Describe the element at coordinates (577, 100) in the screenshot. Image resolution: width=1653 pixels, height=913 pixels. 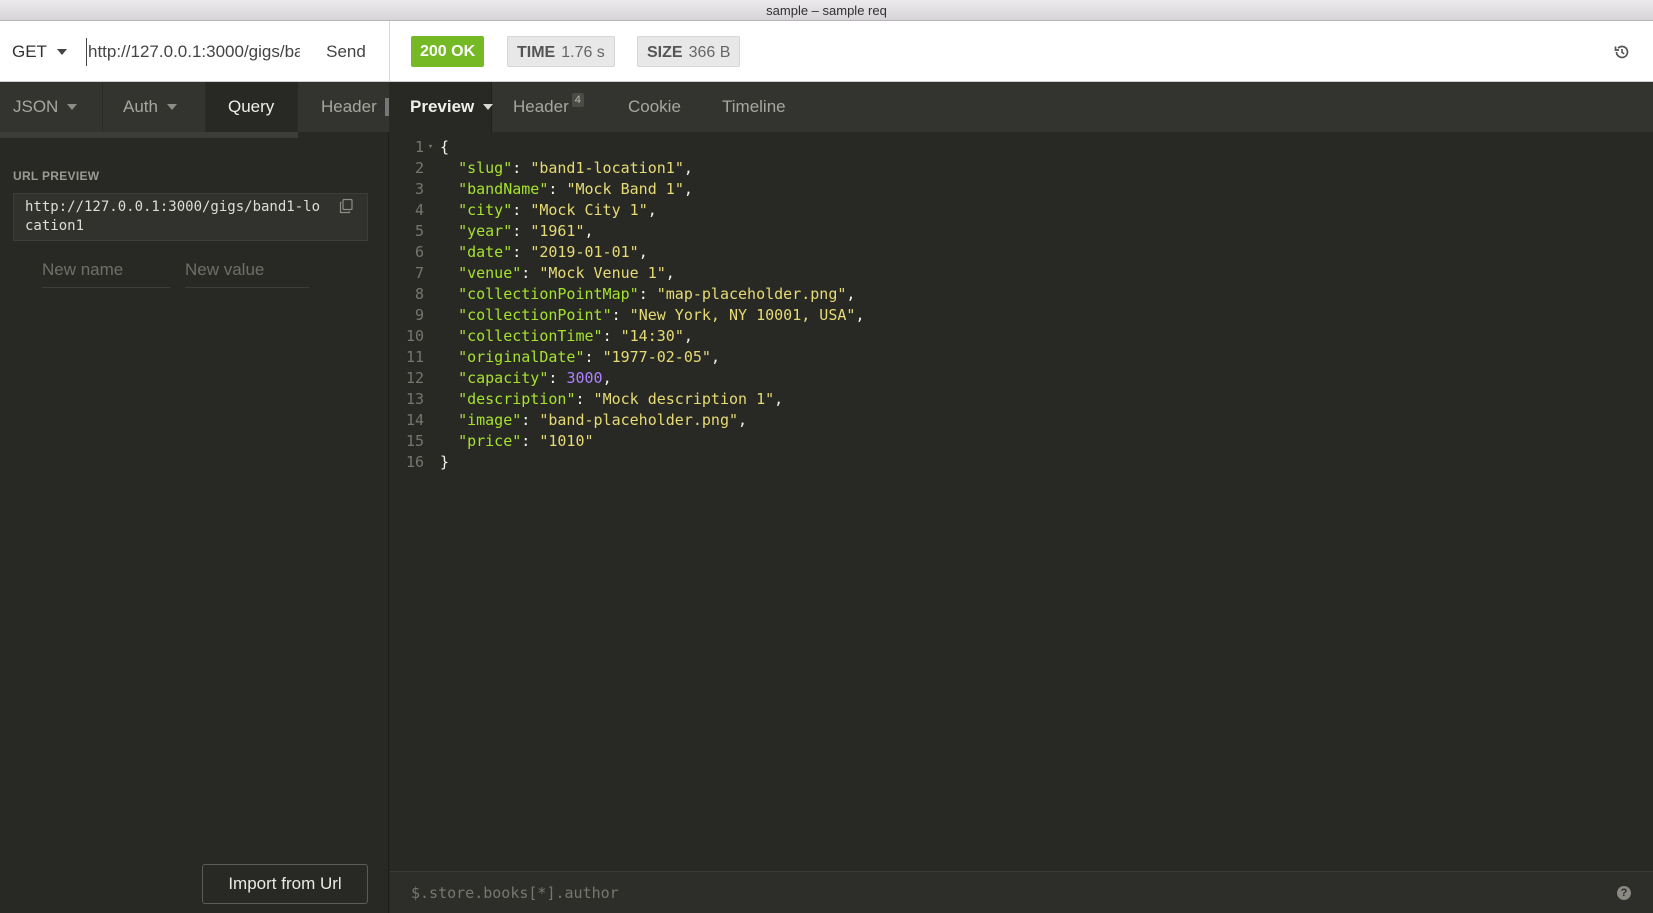
I see `header-count-badge: 4` at that location.